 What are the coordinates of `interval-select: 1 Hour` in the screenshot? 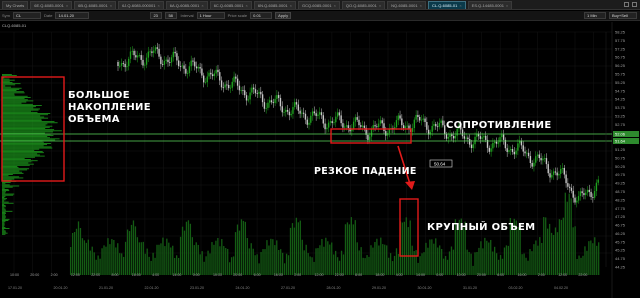 It's located at (210, 15).